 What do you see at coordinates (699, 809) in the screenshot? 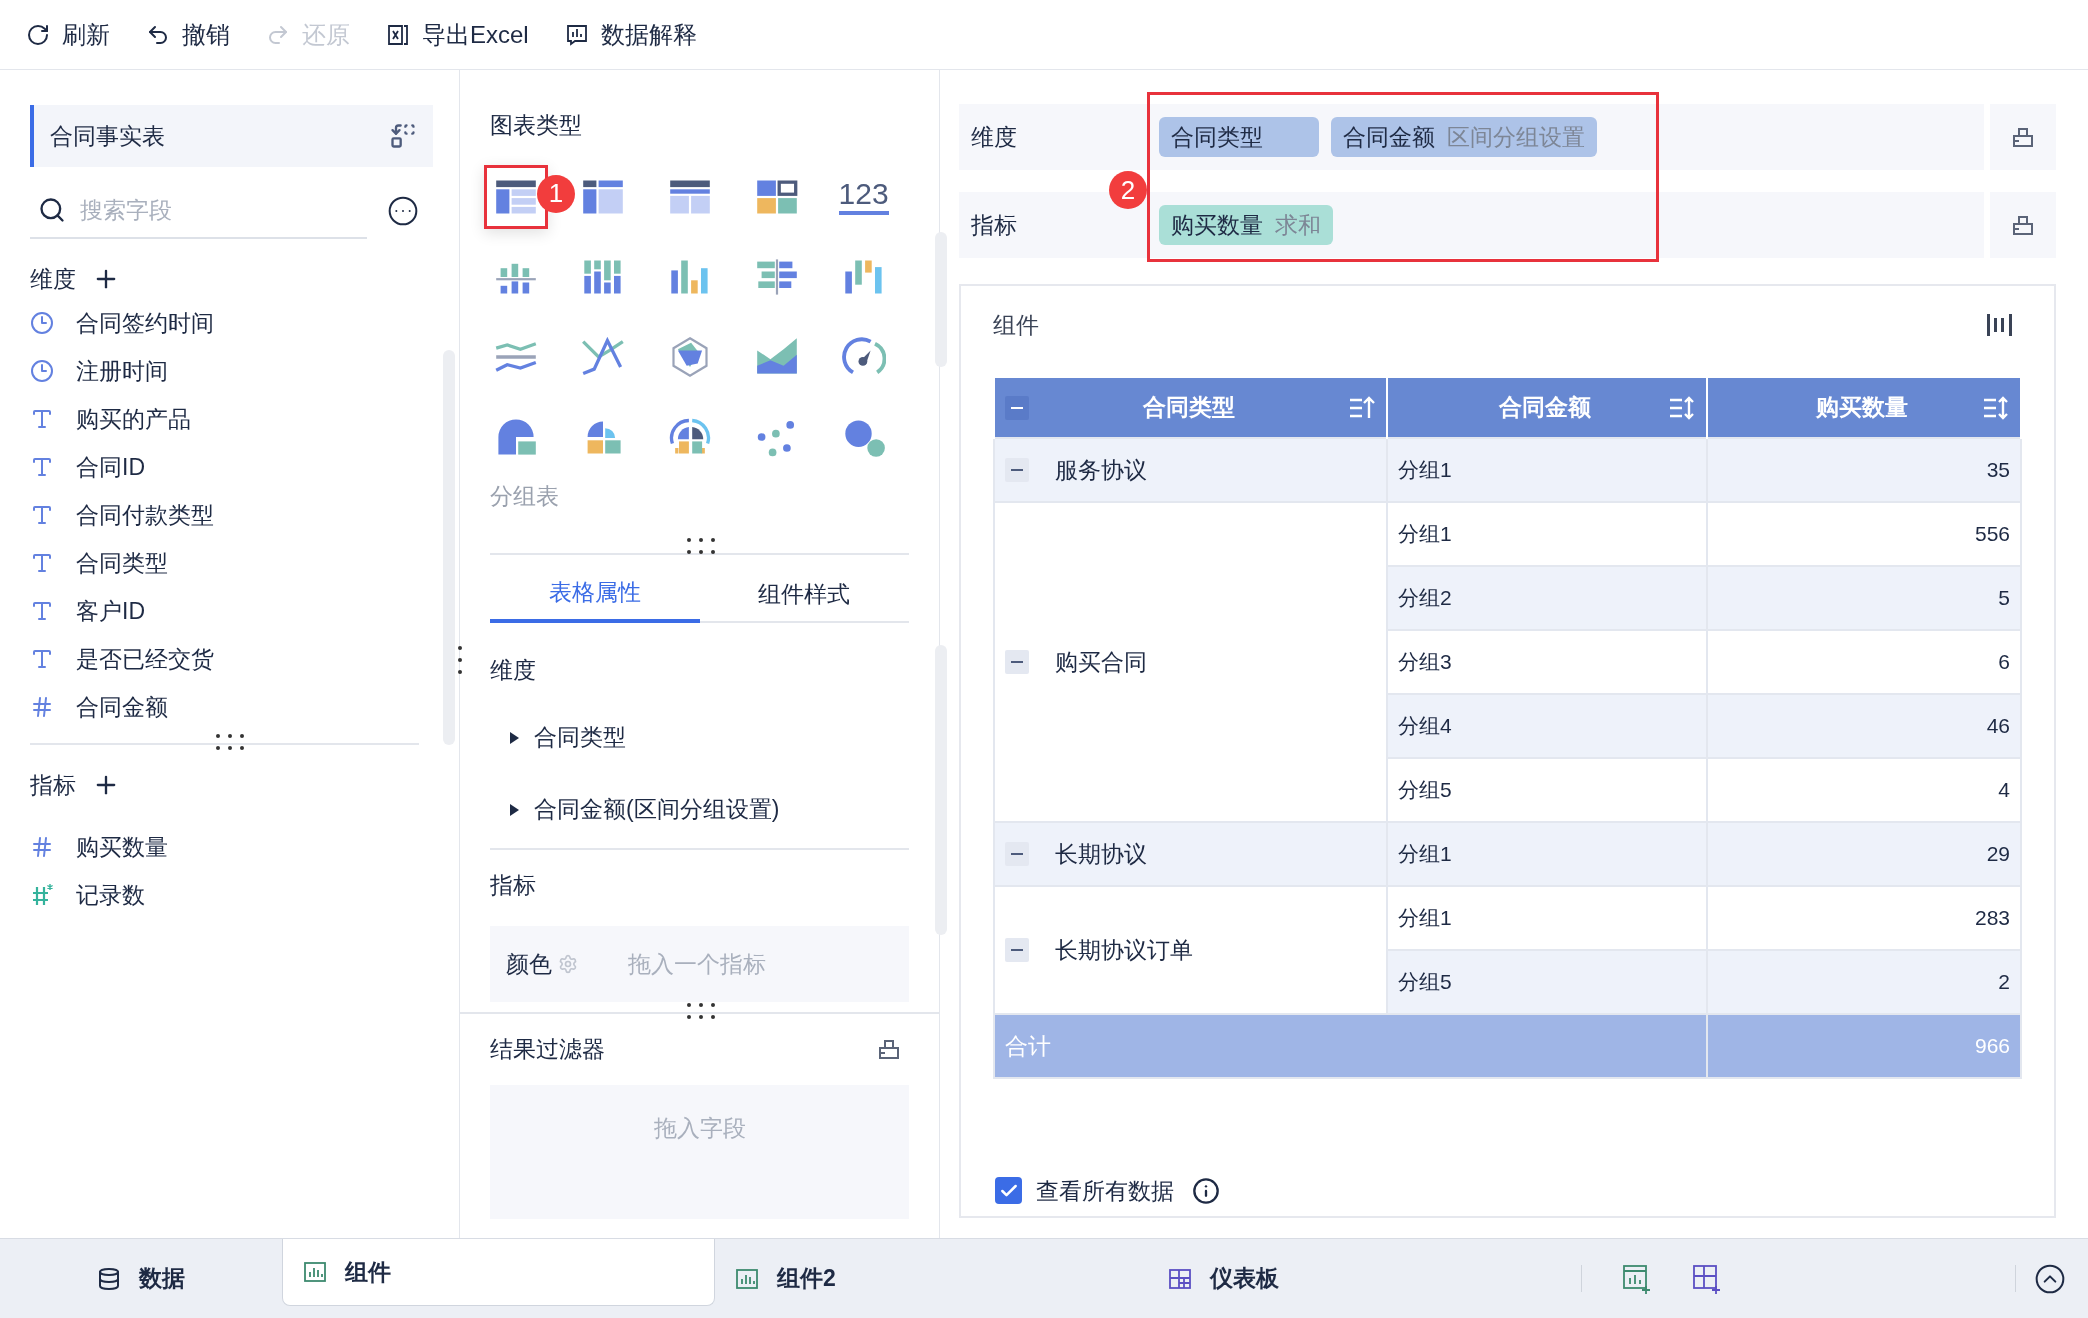
I see `dimension-item: 合同金额(区间分组设置)` at bounding box center [699, 809].